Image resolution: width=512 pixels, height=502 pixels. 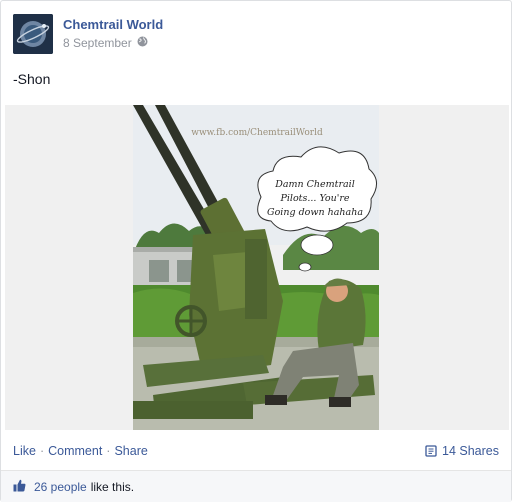 What do you see at coordinates (431, 451) in the screenshot?
I see `share-icon` at bounding box center [431, 451].